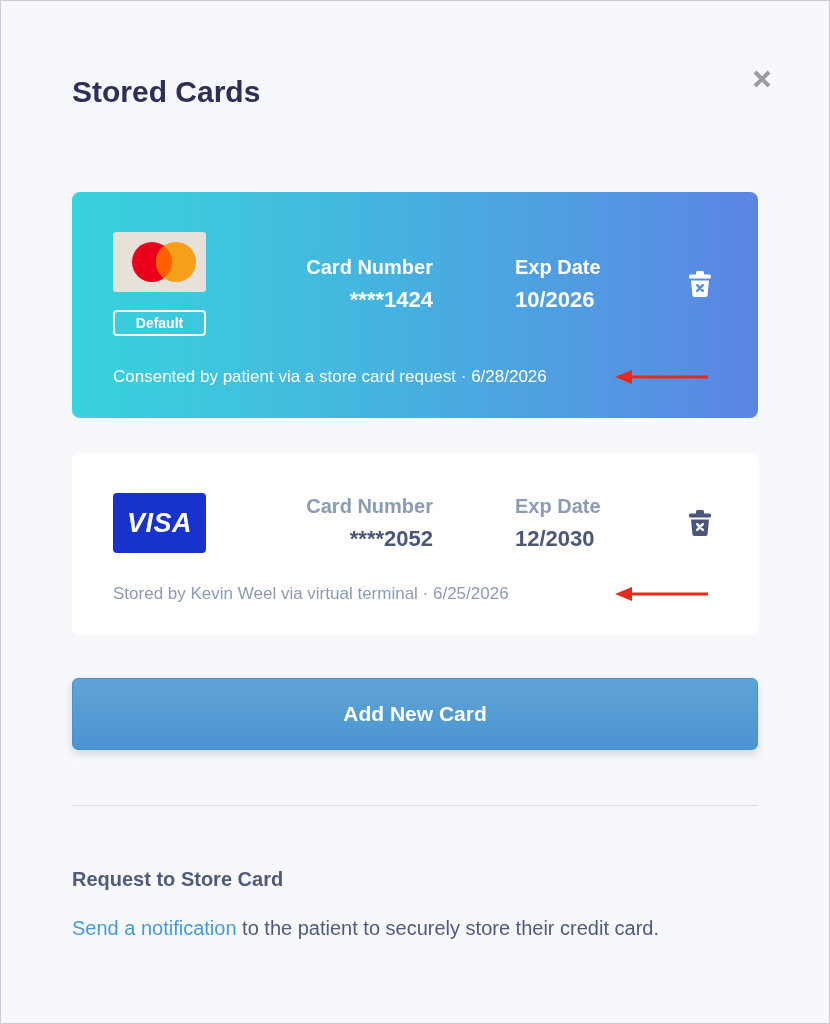 This screenshot has width=830, height=1024. What do you see at coordinates (330, 377) in the screenshot?
I see `card-note: Consented by patient via a store card request · 6/28/2026` at bounding box center [330, 377].